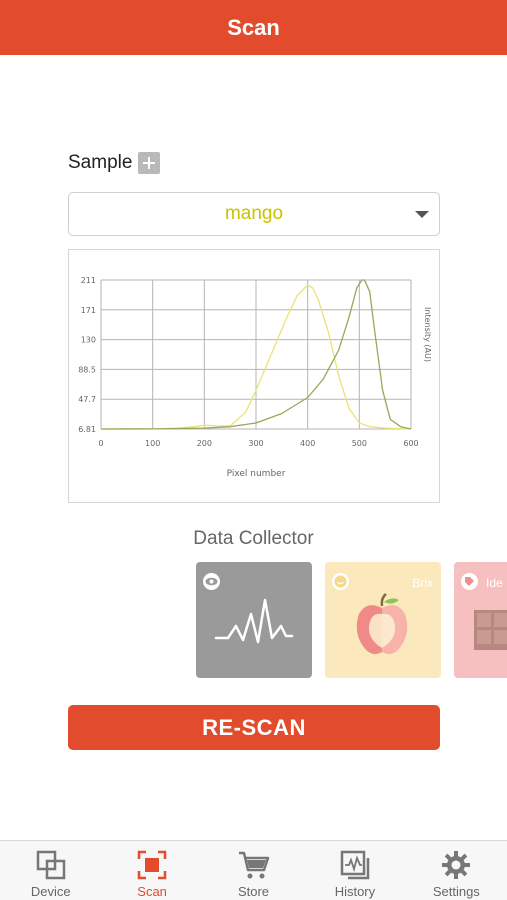  I want to click on nav-label: Scan, so click(152, 891).